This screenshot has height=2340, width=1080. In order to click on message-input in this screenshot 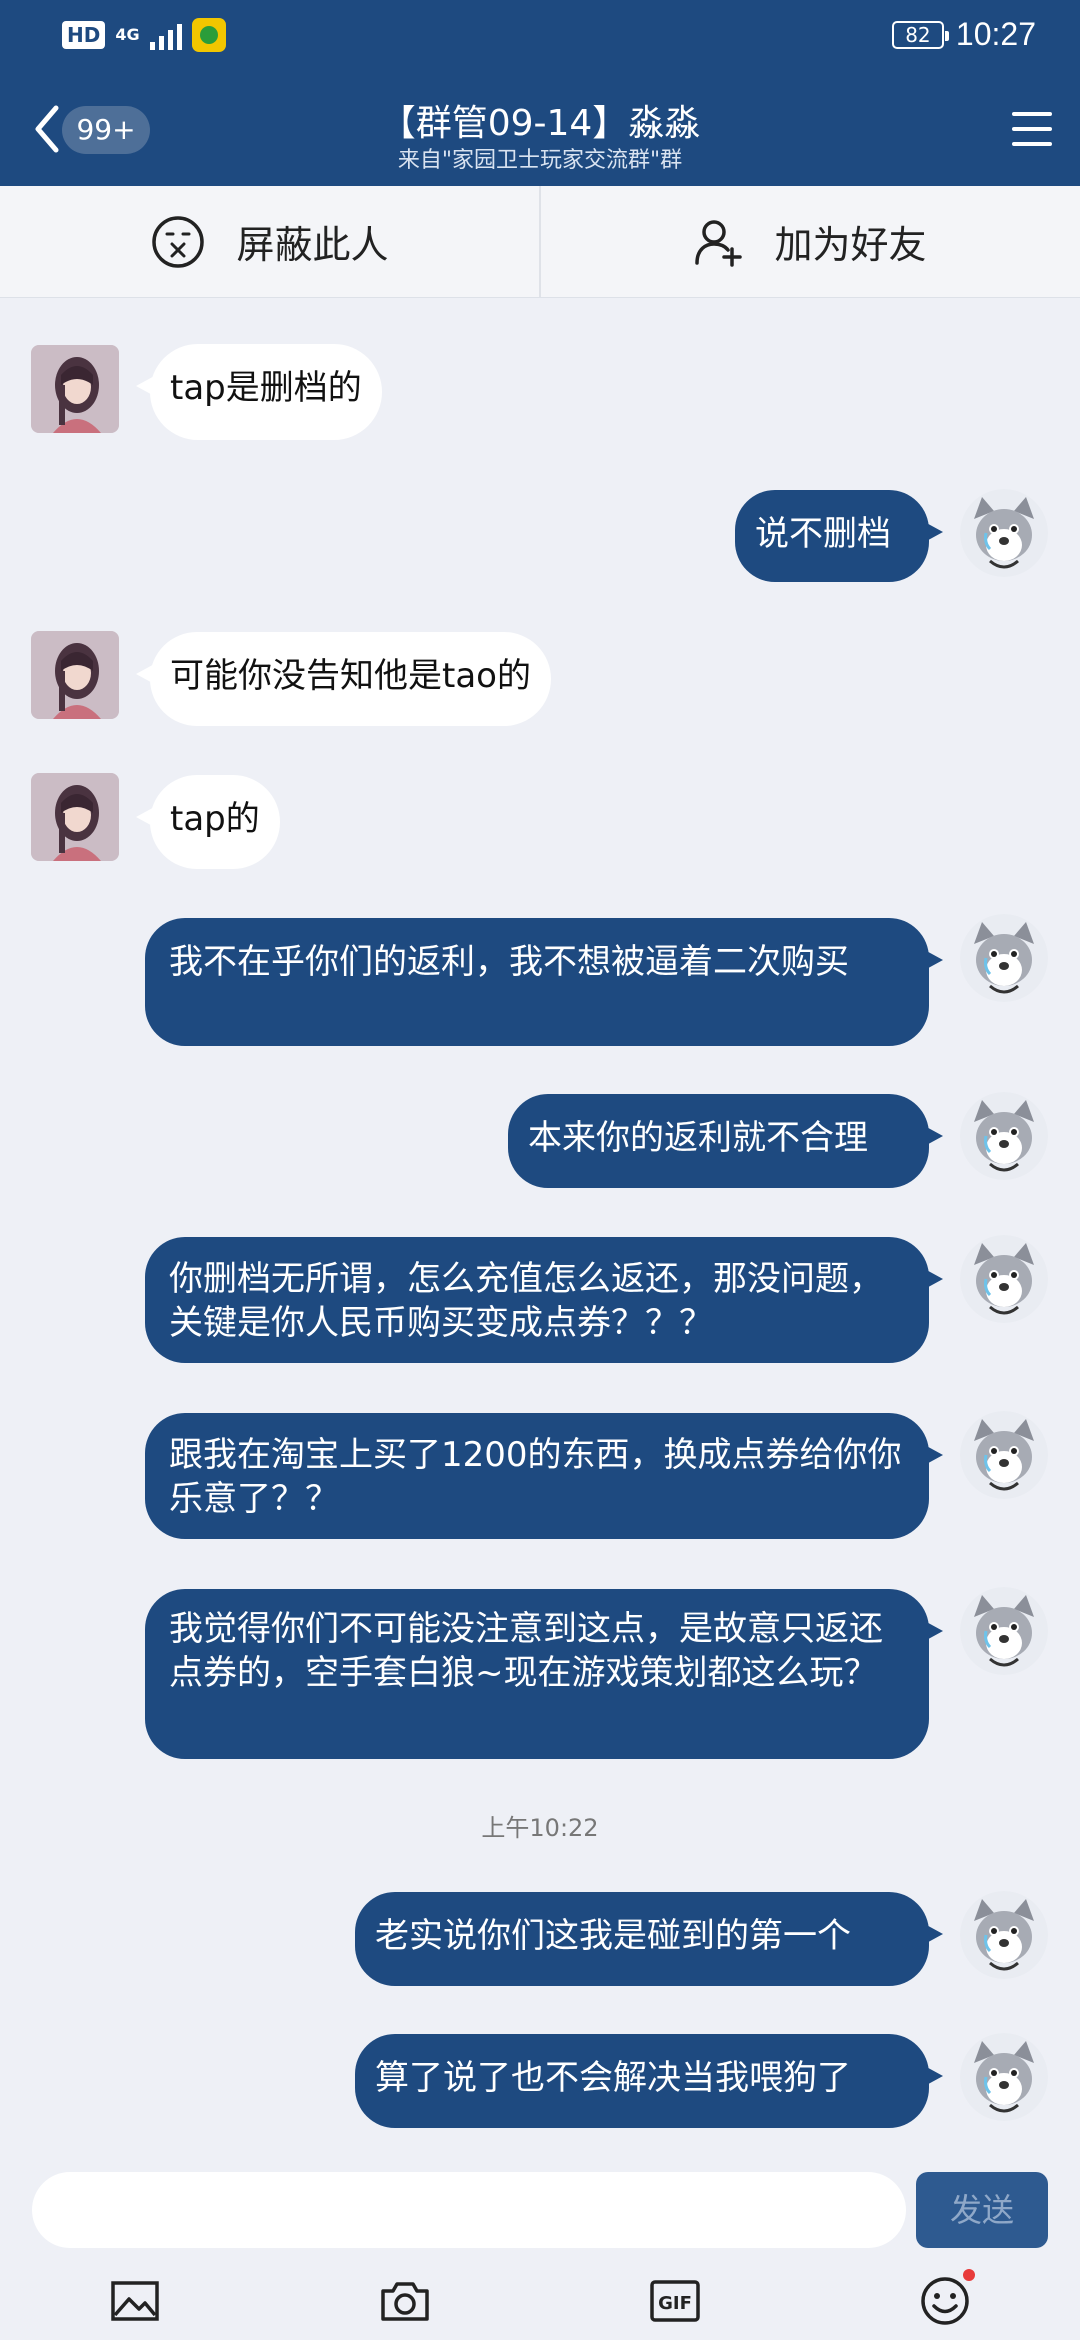, I will do `click(469, 2210)`.